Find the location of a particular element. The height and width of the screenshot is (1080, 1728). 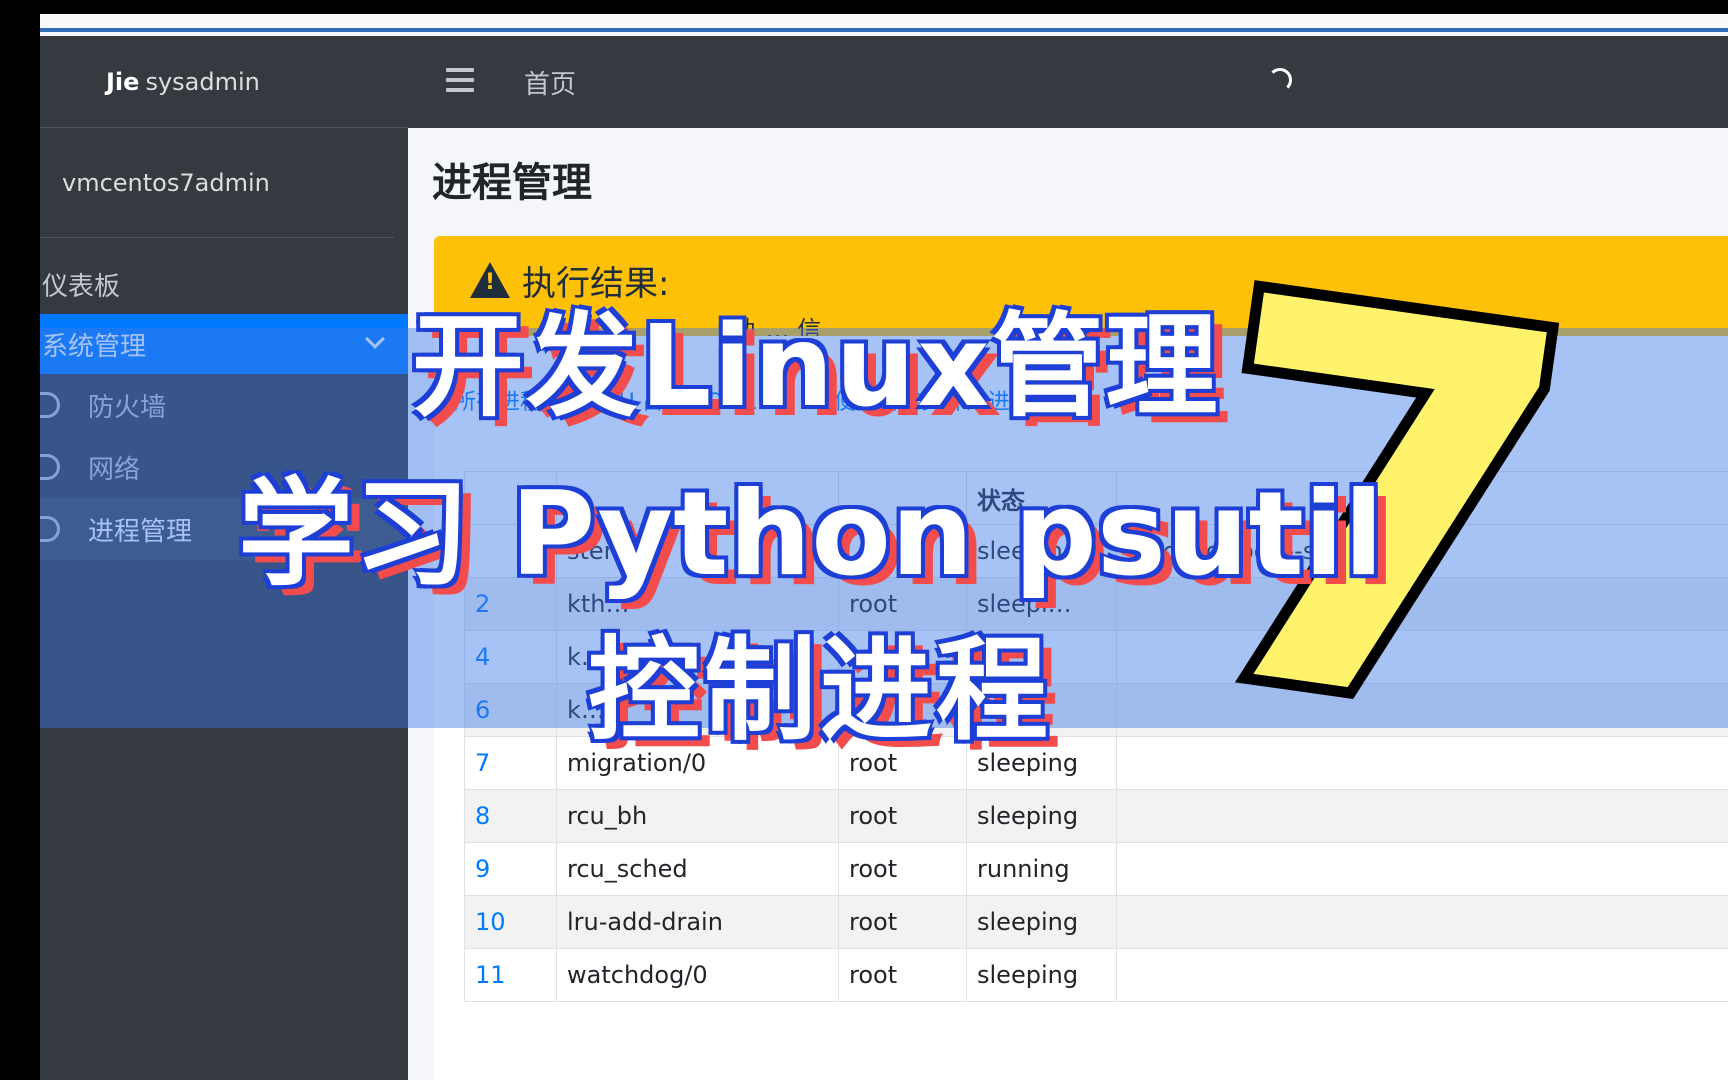

status-cell: running is located at coordinates (1041, 869).